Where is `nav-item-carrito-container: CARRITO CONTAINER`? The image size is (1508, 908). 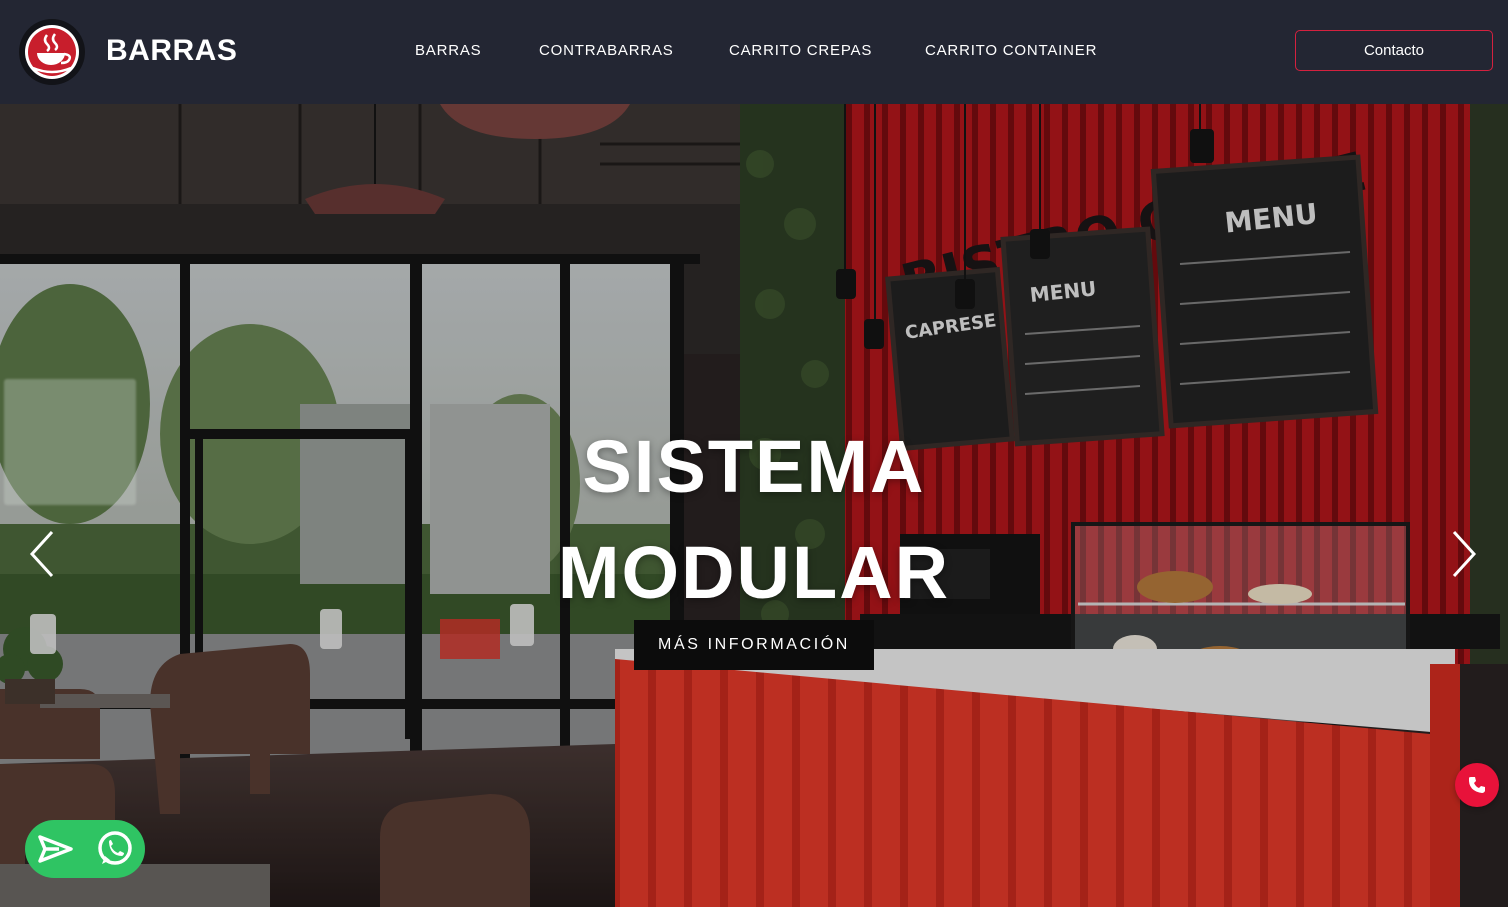 nav-item-carrito-container: CARRITO CONTAINER is located at coordinates (1011, 51).